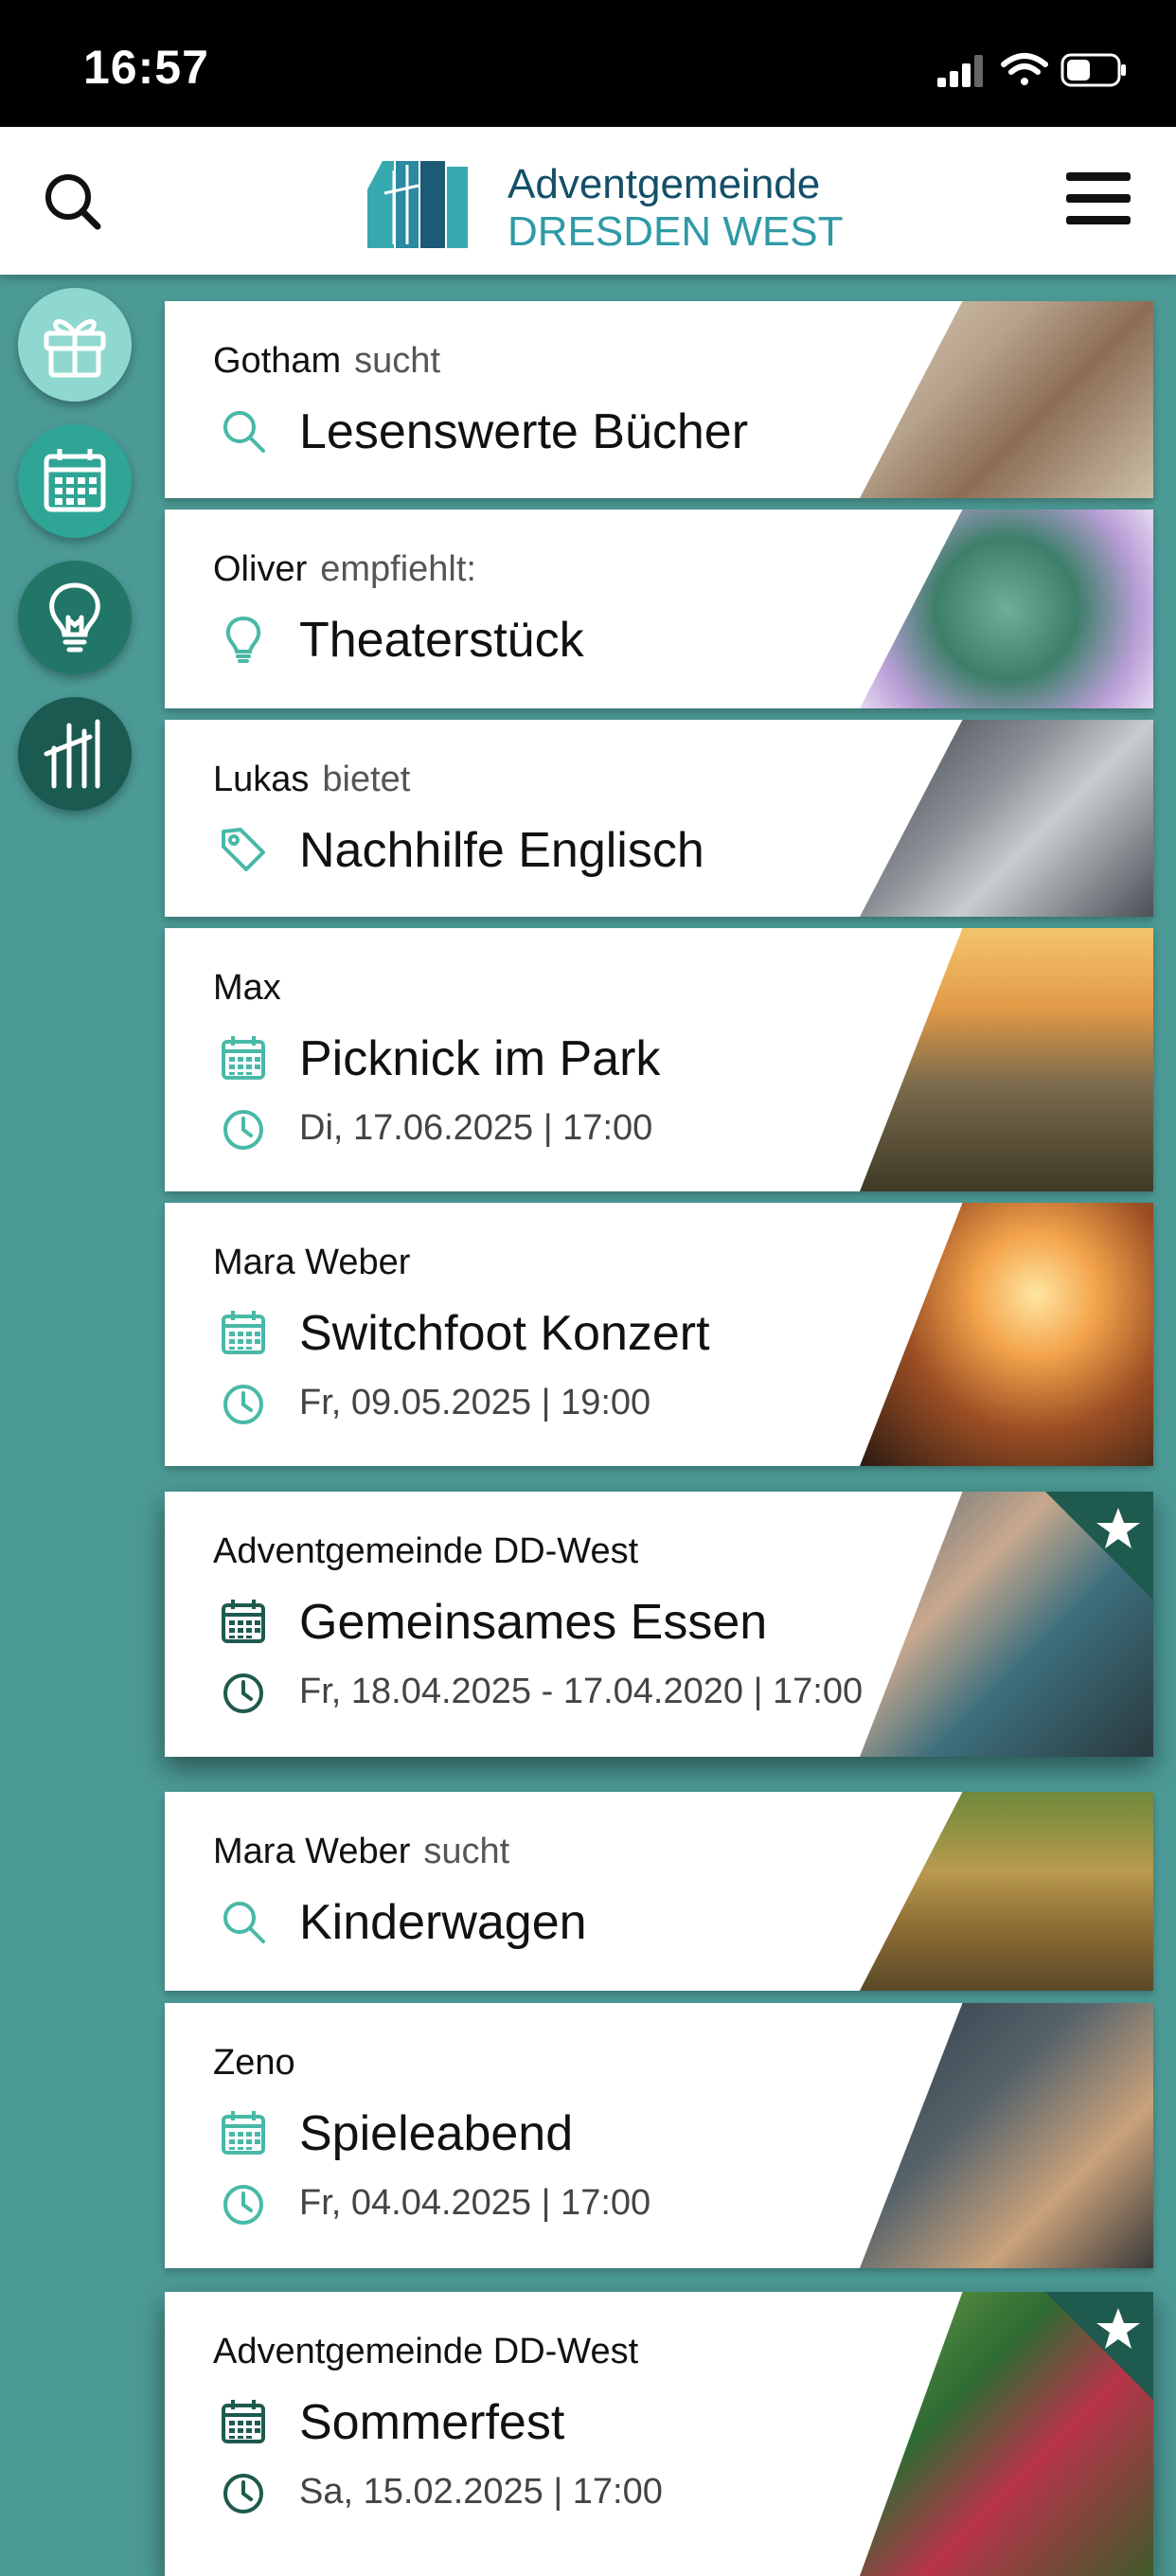 This screenshot has width=1176, height=2576. I want to click on search-button, so click(74, 203).